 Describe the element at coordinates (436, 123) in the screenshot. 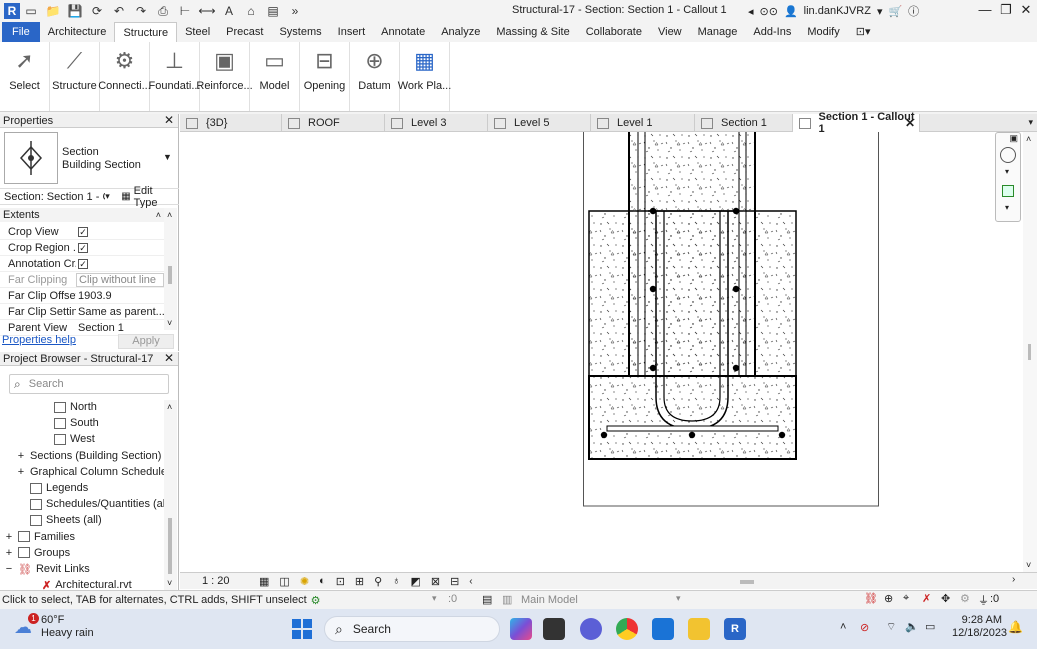

I see `view-tab: Level 3` at that location.